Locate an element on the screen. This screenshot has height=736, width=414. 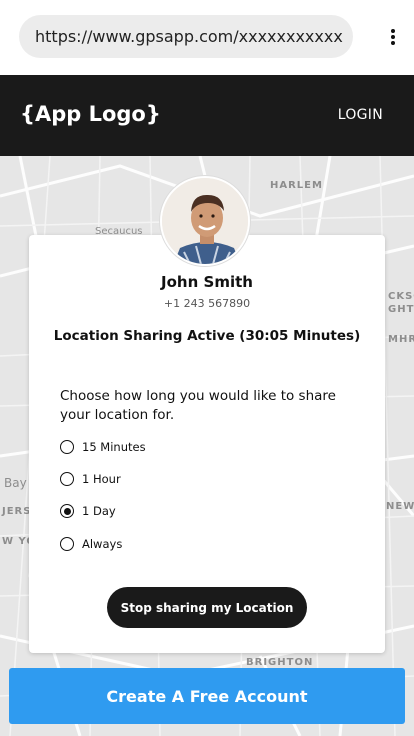
map-label: CKSO is located at coordinates (401, 296).